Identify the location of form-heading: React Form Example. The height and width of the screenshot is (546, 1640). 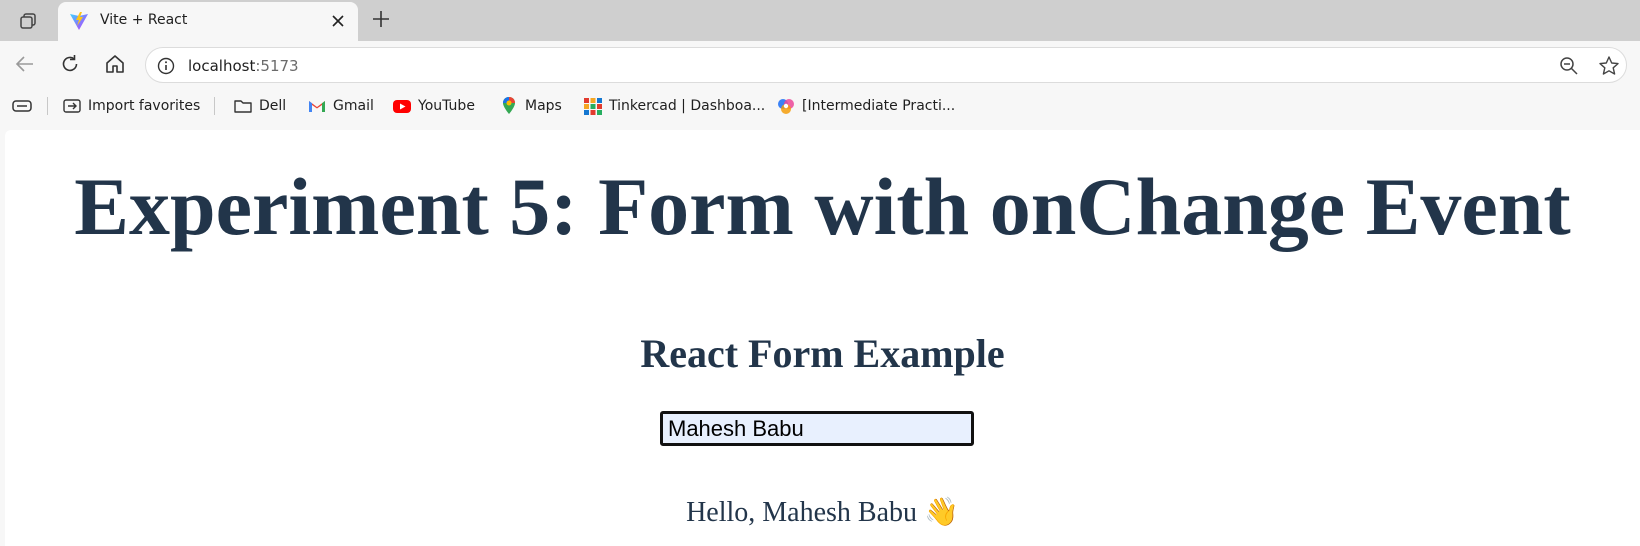
(822, 353).